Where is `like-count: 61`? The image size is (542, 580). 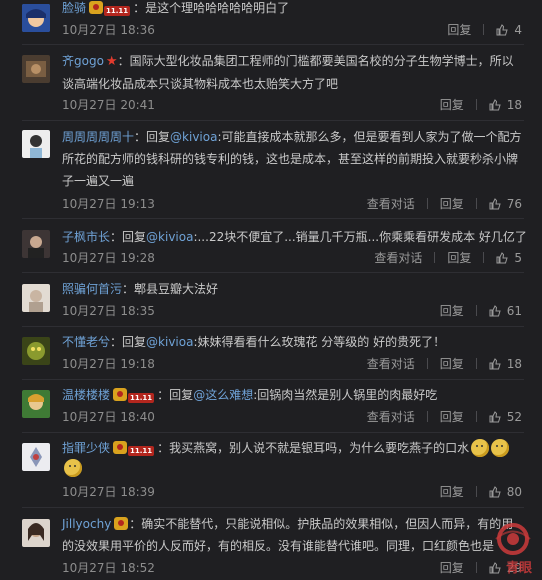
like-count: 61 is located at coordinates (514, 311).